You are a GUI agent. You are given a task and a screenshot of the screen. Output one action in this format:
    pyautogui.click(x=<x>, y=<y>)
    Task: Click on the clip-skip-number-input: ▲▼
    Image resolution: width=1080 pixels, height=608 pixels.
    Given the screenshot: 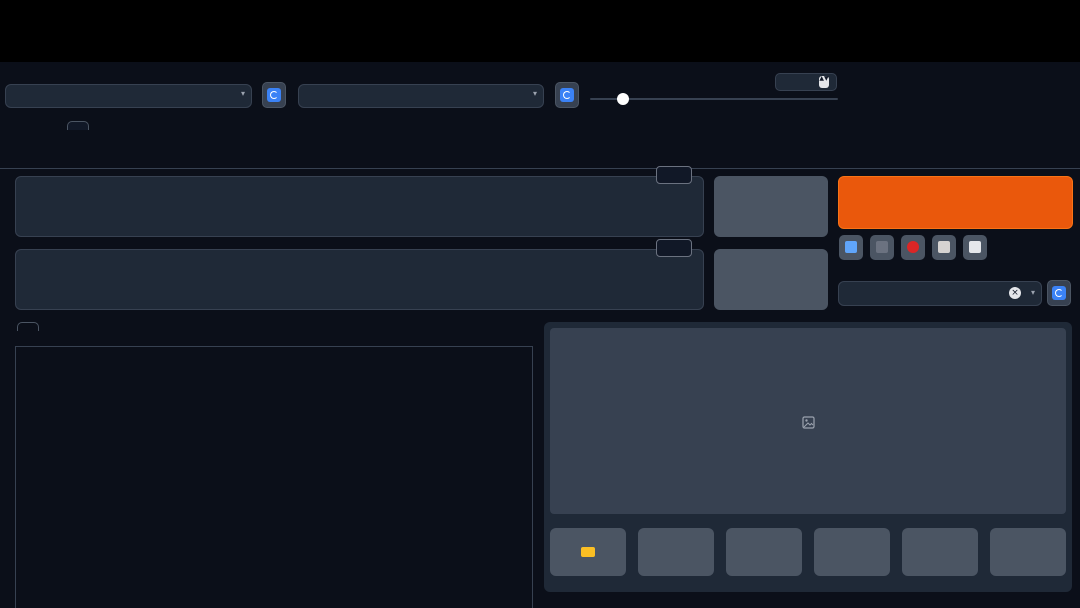 What is the action you would take?
    pyautogui.click(x=806, y=82)
    